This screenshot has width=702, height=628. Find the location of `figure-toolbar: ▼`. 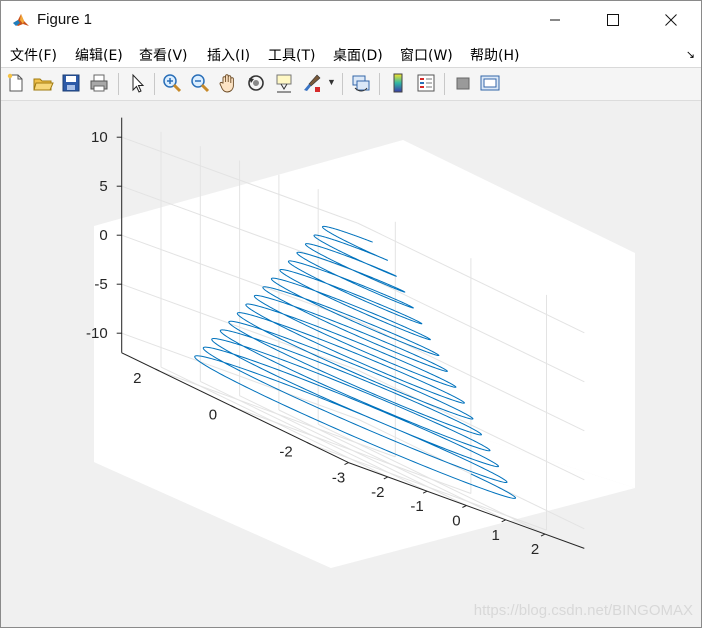

figure-toolbar: ▼ is located at coordinates (351, 84).